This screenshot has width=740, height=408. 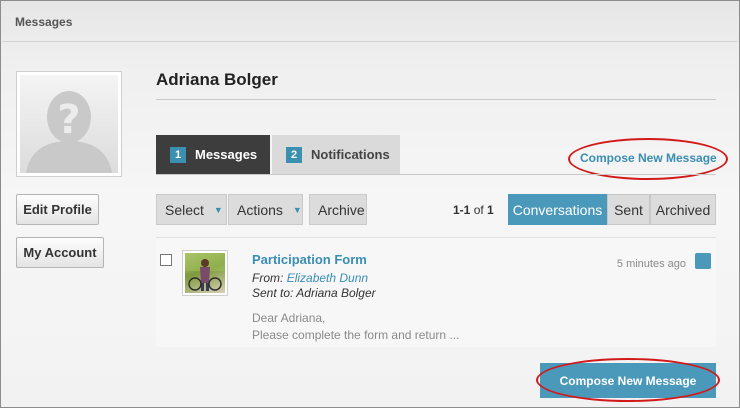 I want to click on view-conversations-button: Conversations, so click(x=557, y=209).